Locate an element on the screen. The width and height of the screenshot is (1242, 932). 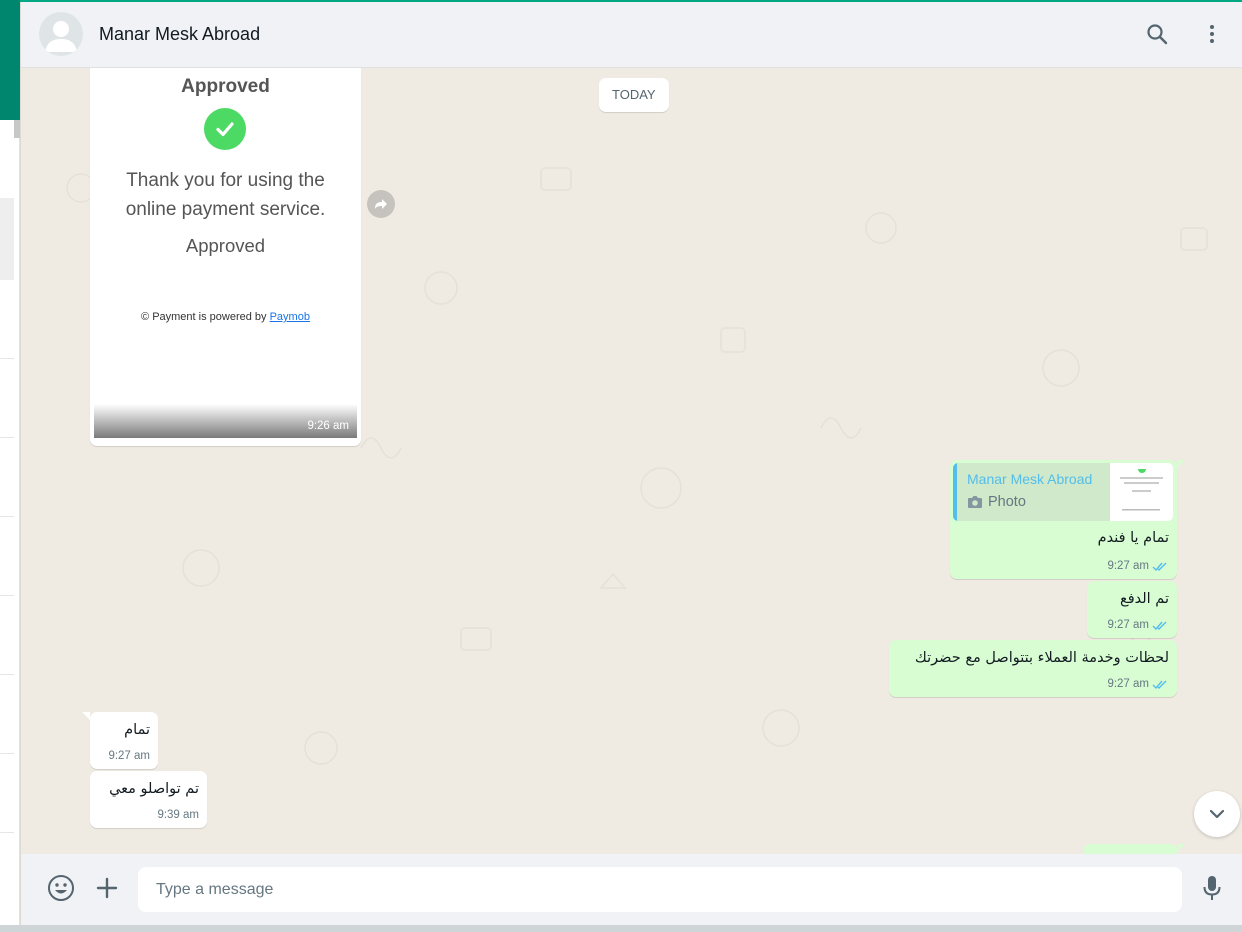
avatar is located at coordinates (61, 34).